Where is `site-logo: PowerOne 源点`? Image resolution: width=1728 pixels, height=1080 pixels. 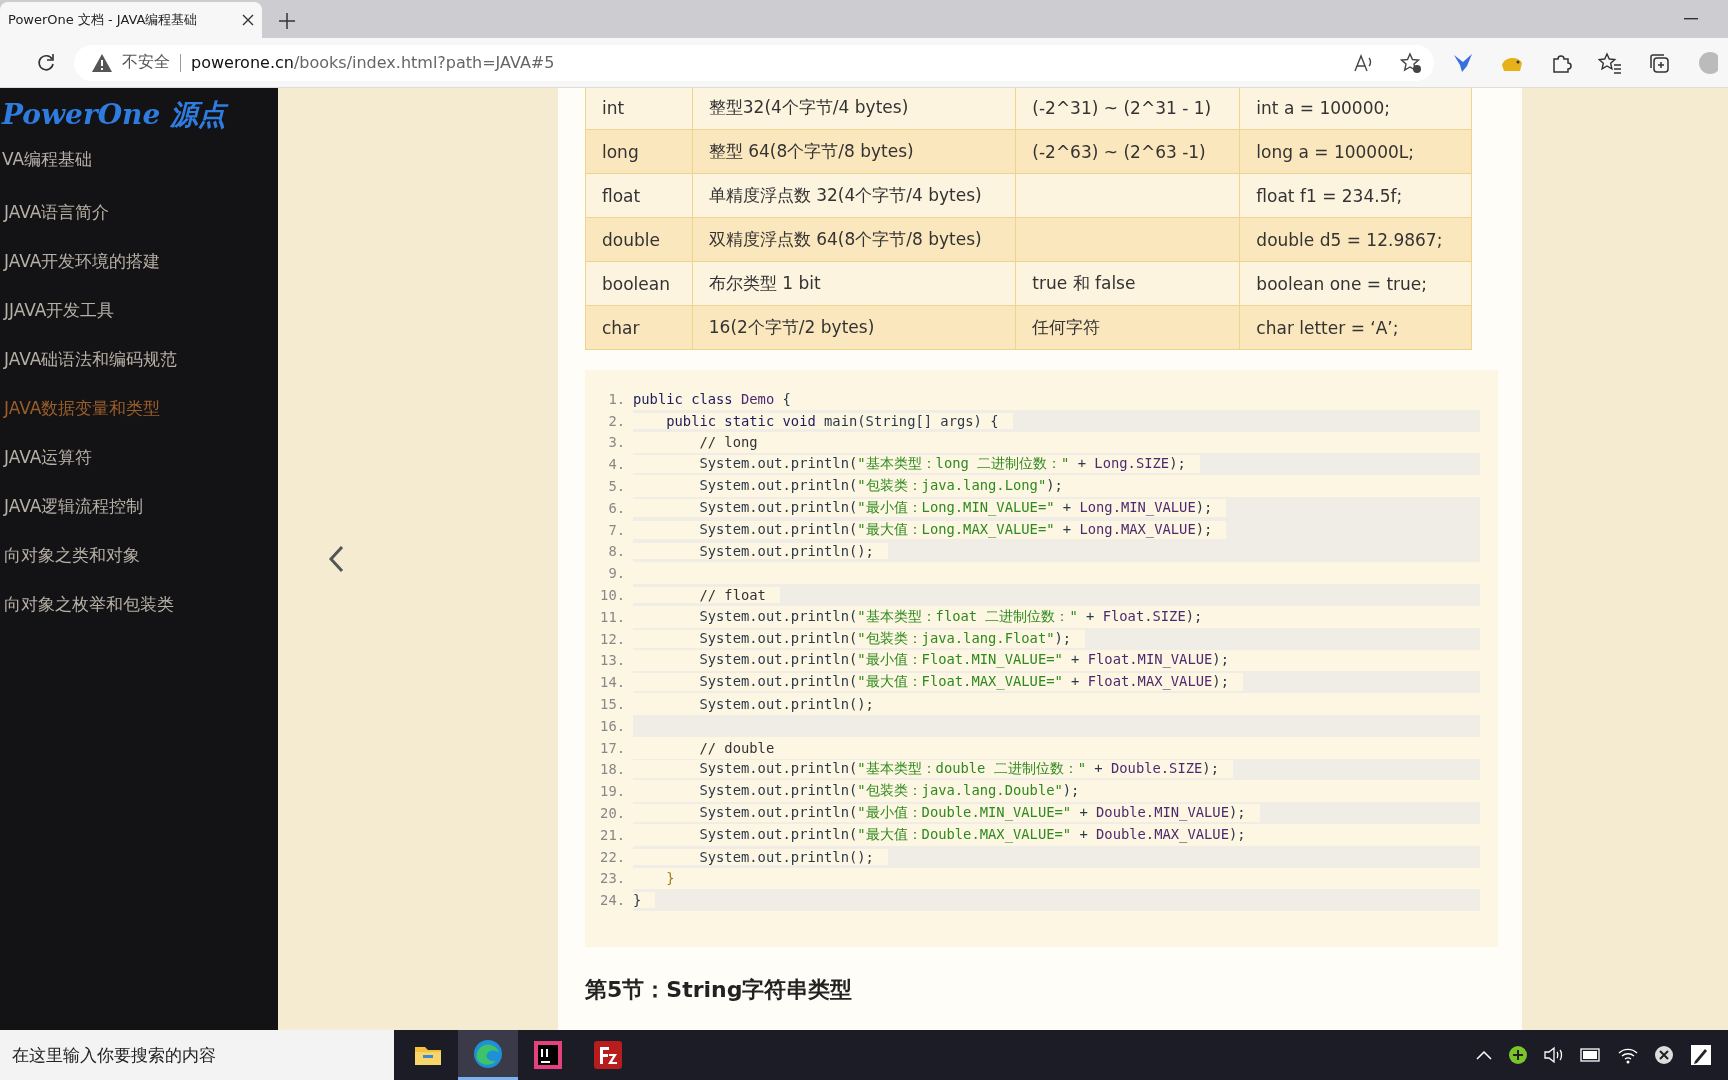
site-logo: PowerOne 源点 is located at coordinates (140, 115).